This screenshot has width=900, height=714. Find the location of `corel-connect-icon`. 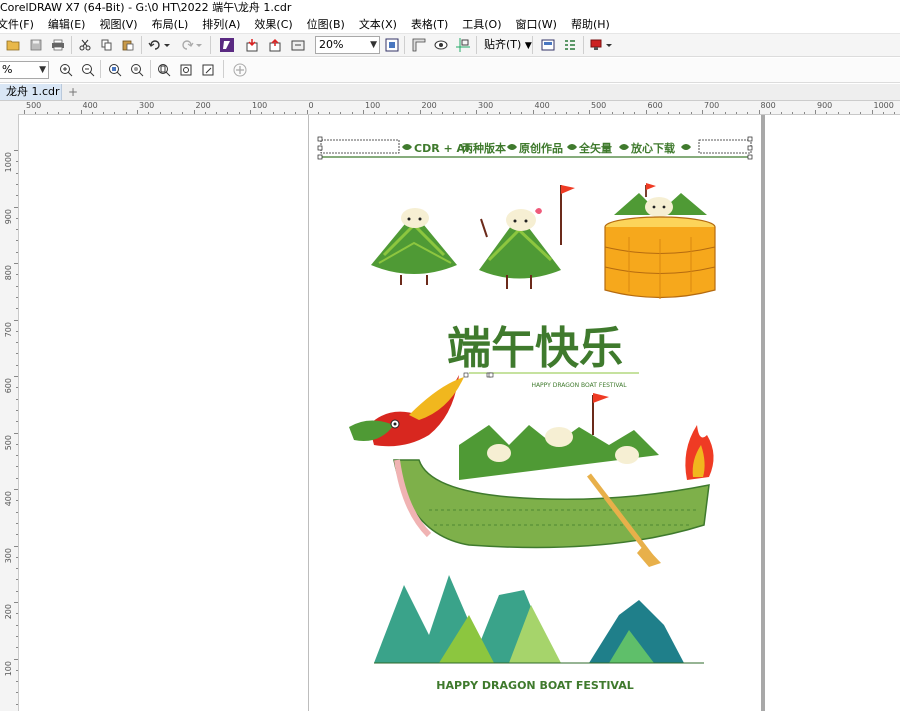

corel-connect-icon is located at coordinates (227, 45).